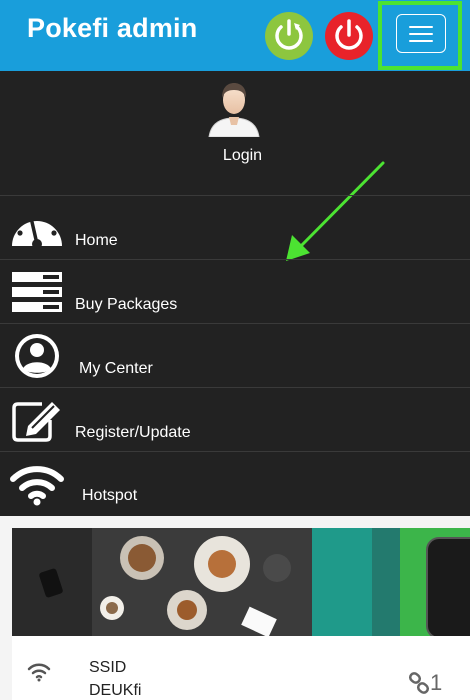 The width and height of the screenshot is (470, 700). I want to click on menu-item-my-center: My Center, so click(235, 354).